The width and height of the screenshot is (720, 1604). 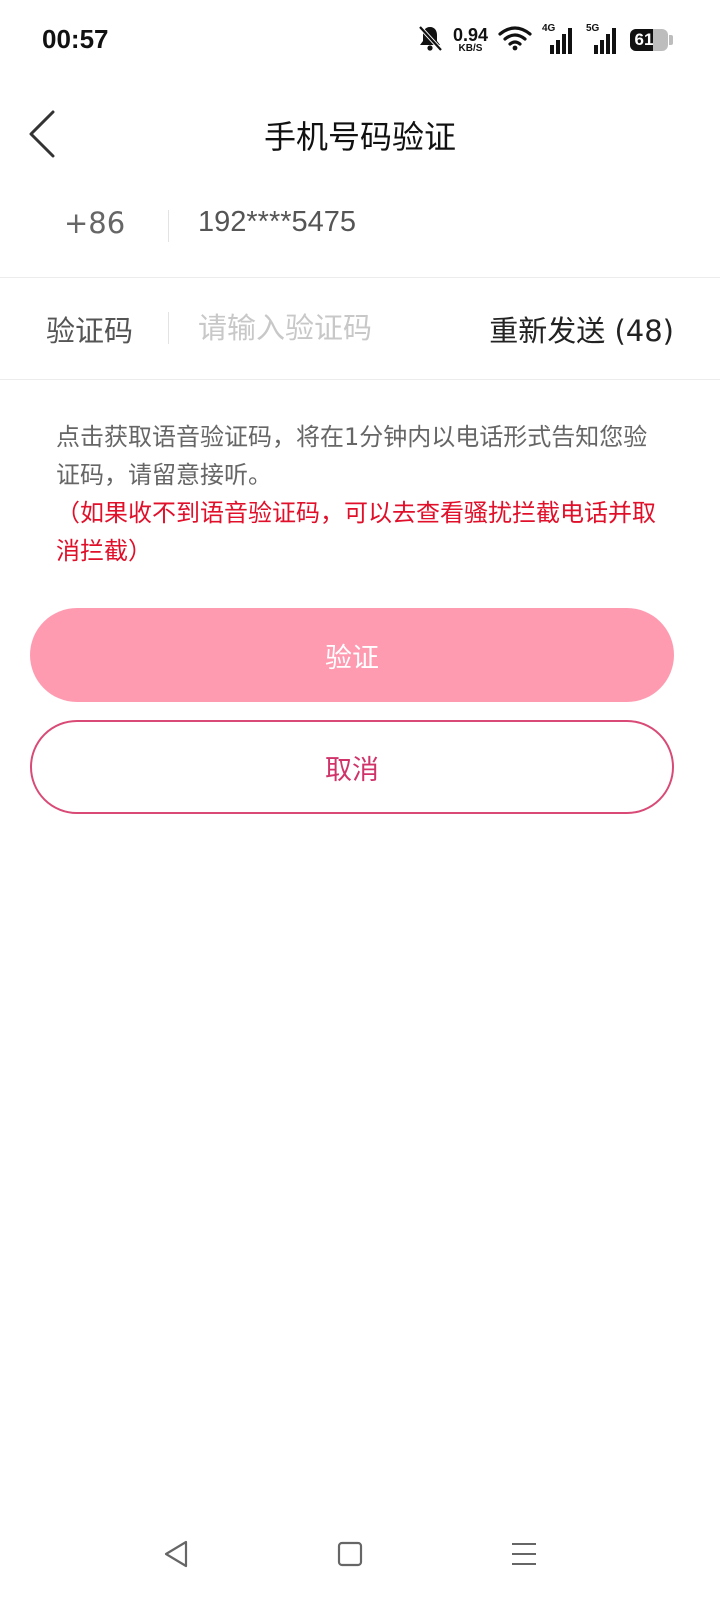 I want to click on system-nav-bar, so click(x=360, y=1559).